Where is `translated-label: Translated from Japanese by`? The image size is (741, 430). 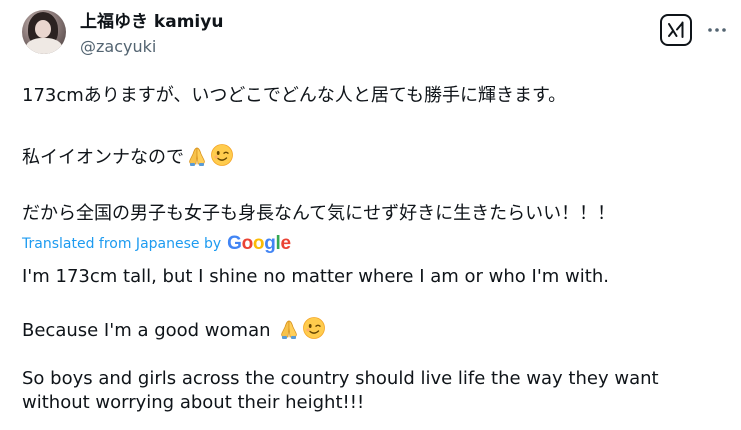
translated-label: Translated from Japanese by is located at coordinates (122, 244).